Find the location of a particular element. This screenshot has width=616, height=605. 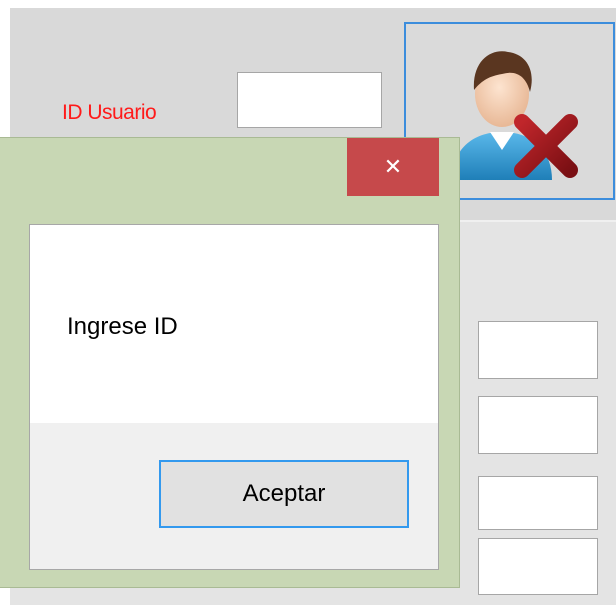

id-usuario-label: ID Usuario is located at coordinates (109, 112).